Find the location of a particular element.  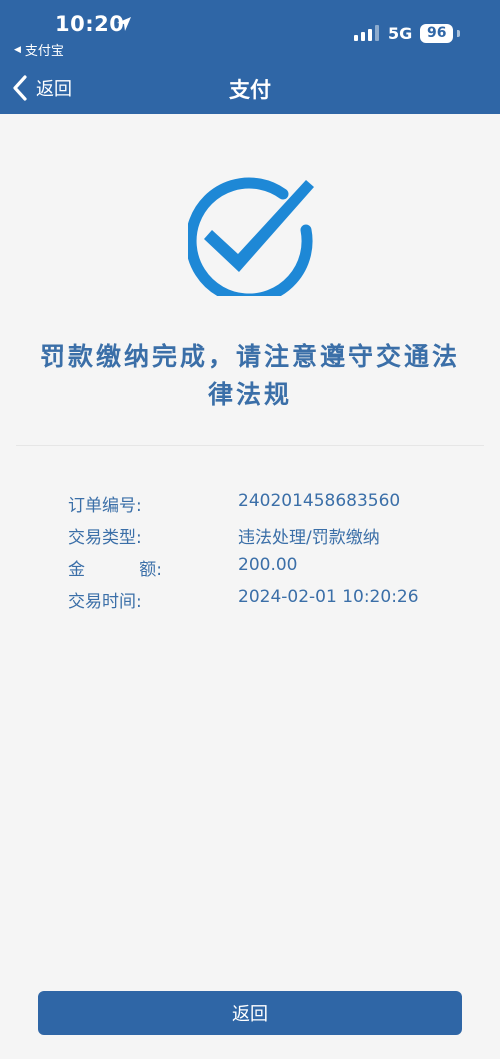

location-arrow-icon is located at coordinates (124, 24).